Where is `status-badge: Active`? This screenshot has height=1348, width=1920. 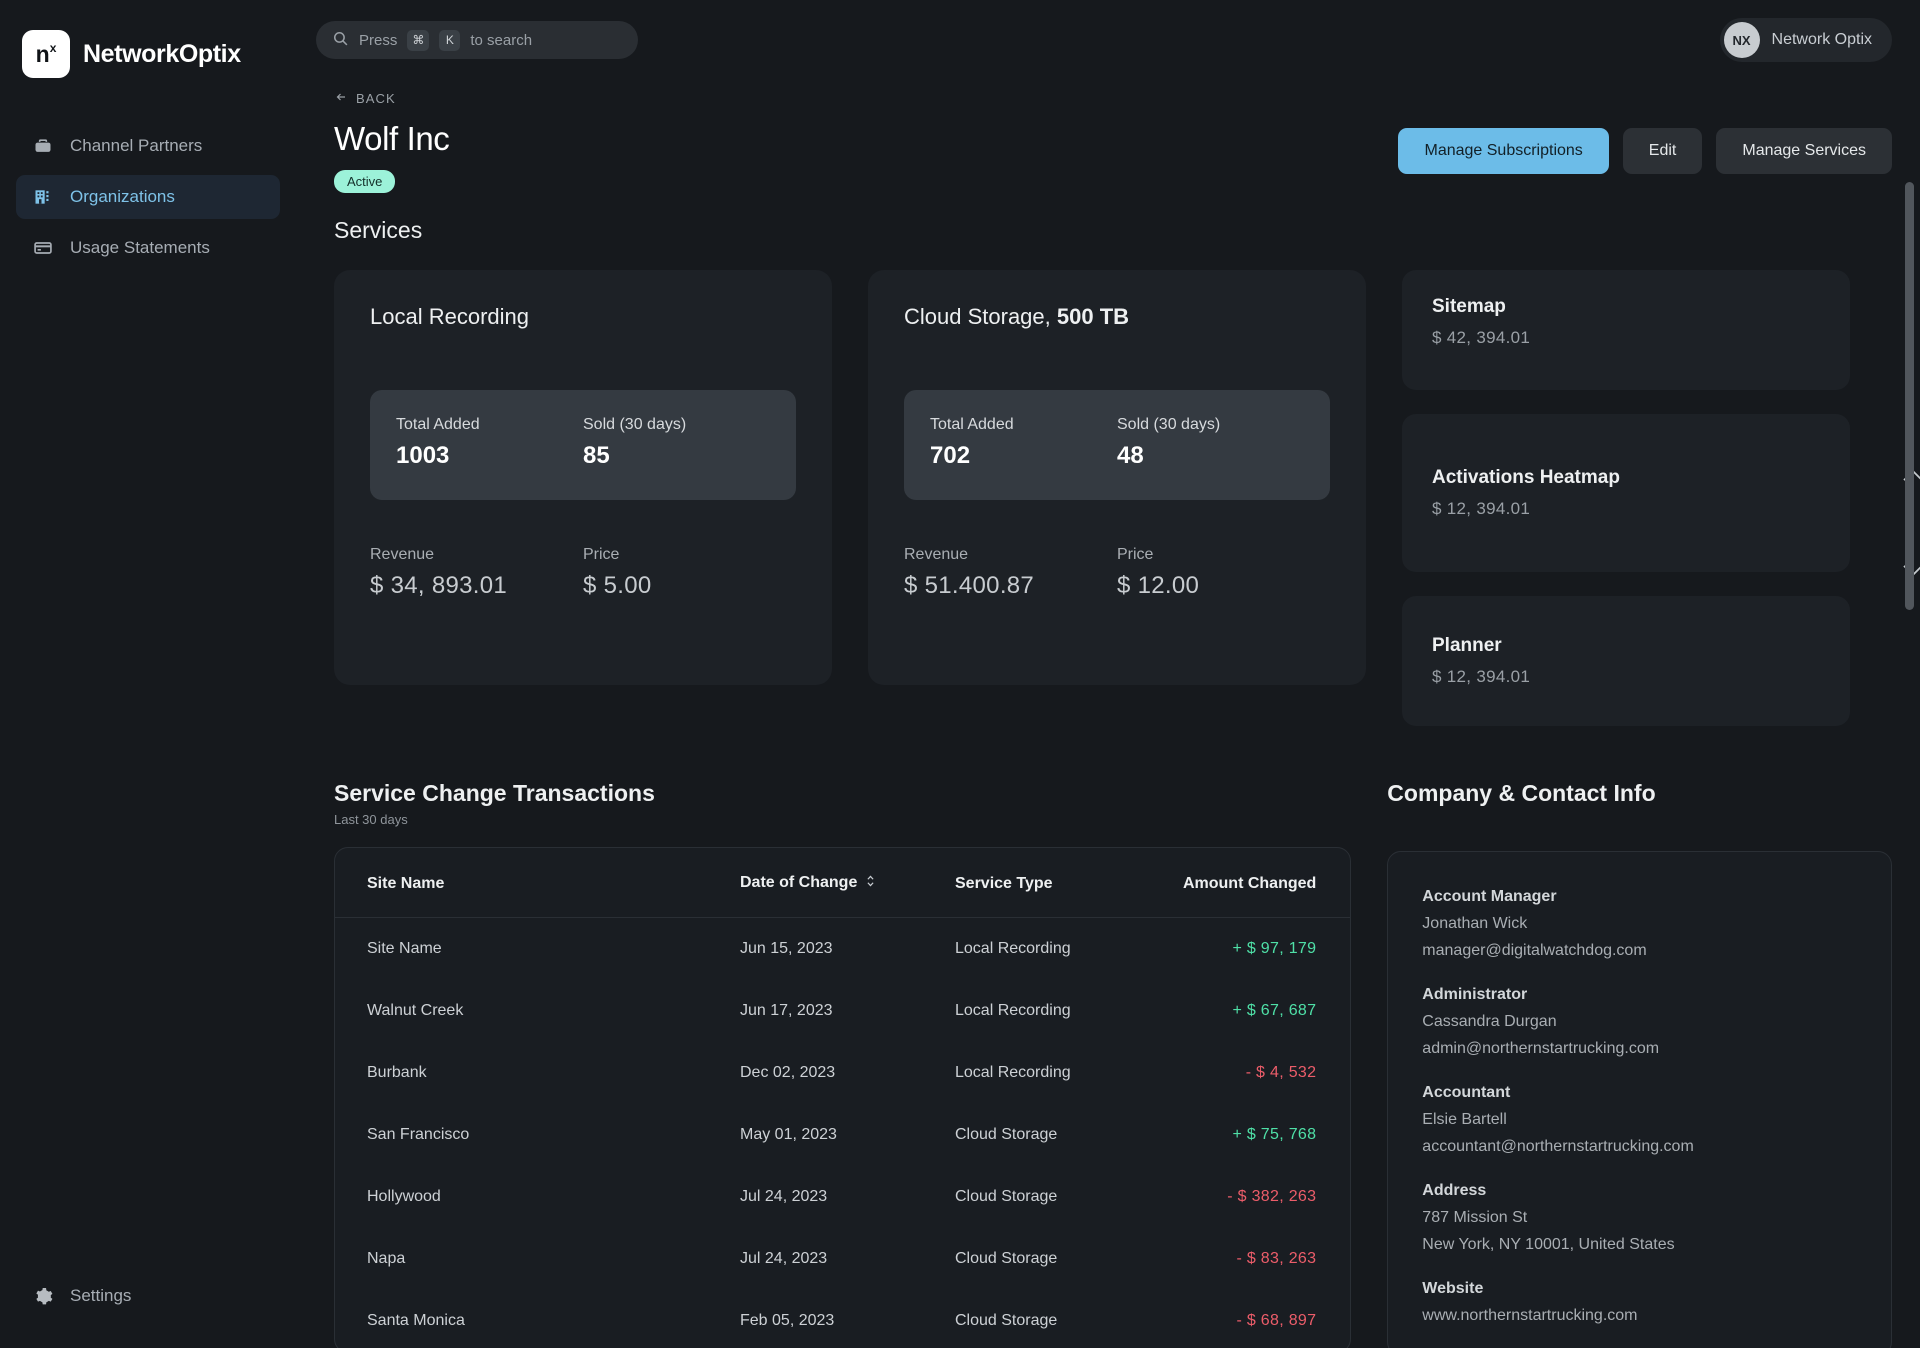 status-badge: Active is located at coordinates (365, 181).